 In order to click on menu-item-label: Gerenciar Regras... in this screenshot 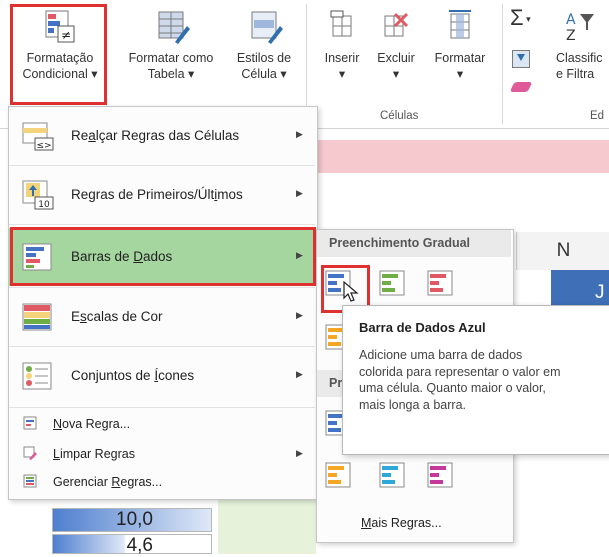, I will do `click(108, 482)`.